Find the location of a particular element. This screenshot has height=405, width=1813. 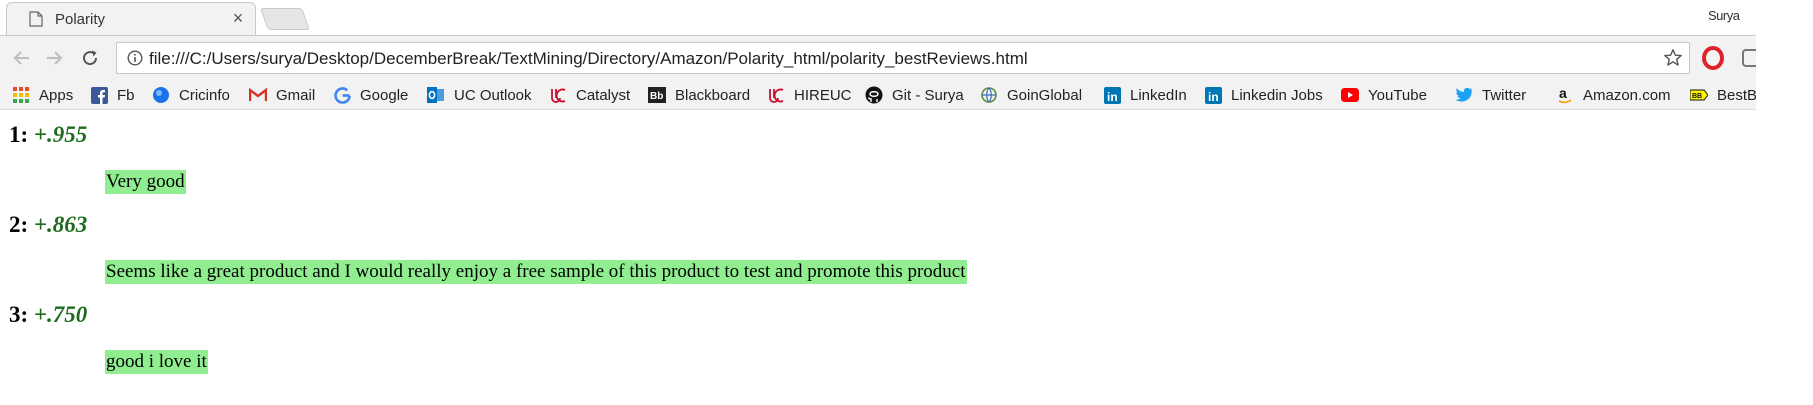

review-rank: 2: is located at coordinates (19, 224).